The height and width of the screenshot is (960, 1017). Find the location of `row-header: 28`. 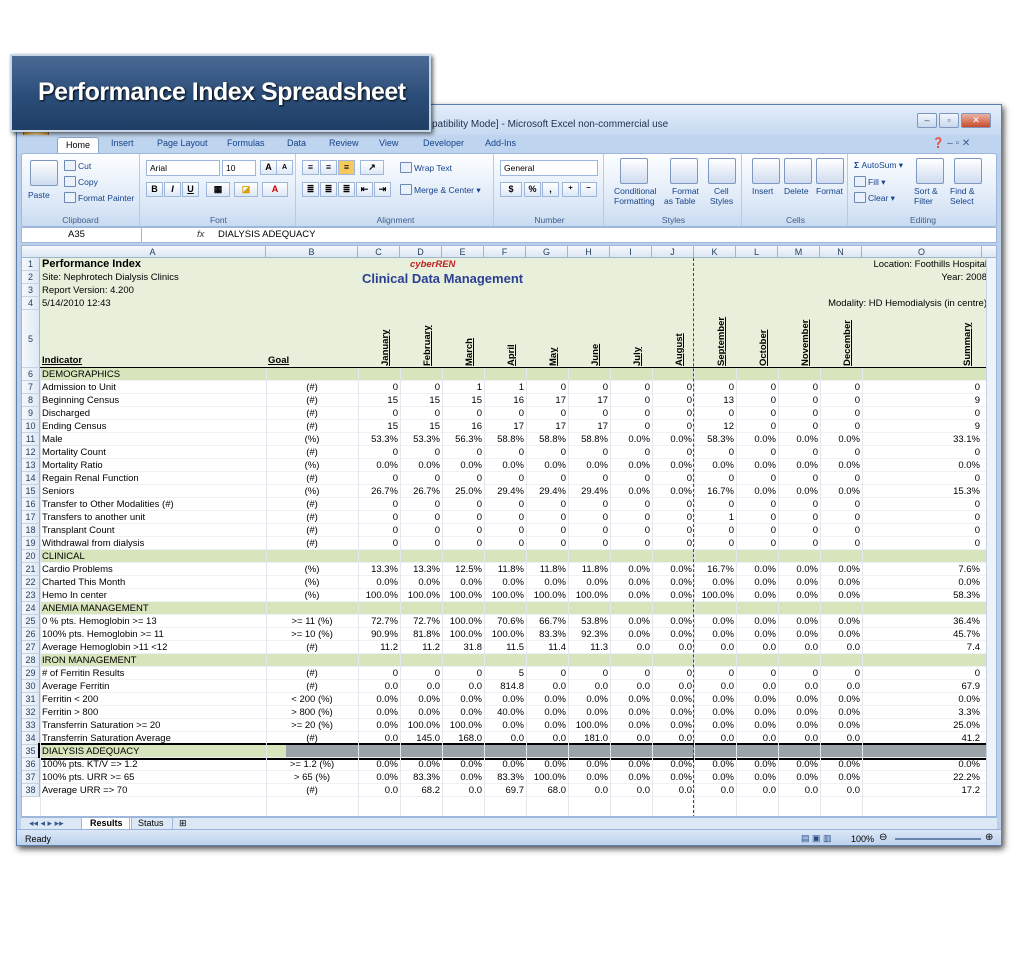

row-header: 28 is located at coordinates (31, 660).